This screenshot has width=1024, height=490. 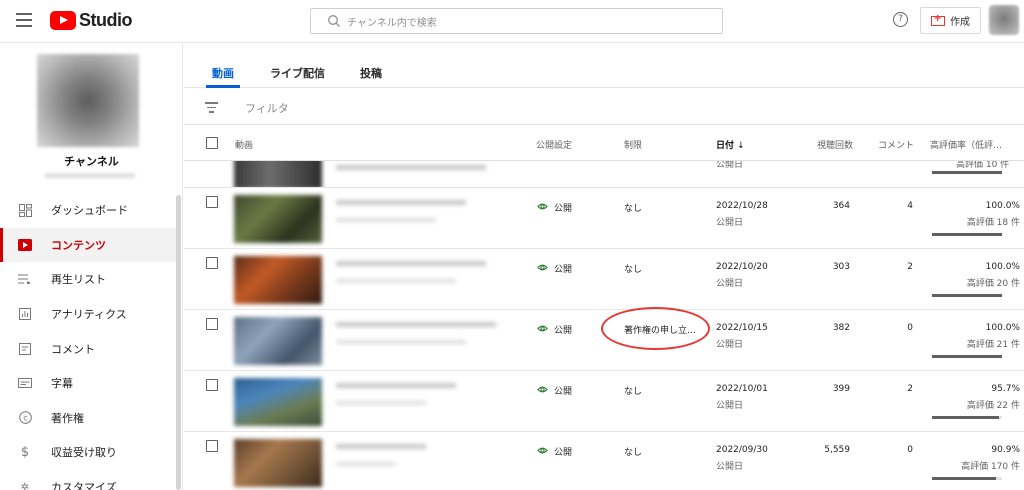 I want to click on search-placeholder: チャンネル内で検索, so click(x=392, y=23).